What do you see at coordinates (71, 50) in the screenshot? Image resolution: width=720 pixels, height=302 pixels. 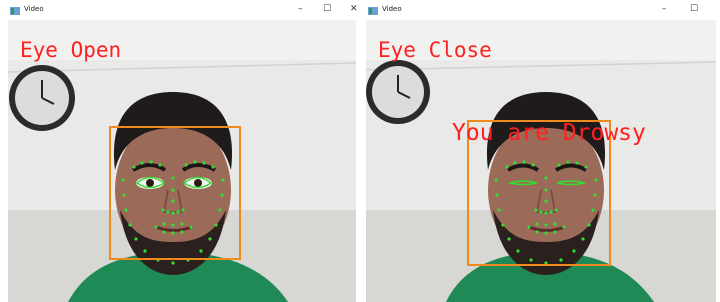 I see `eye-status-text: Eye Open` at bounding box center [71, 50].